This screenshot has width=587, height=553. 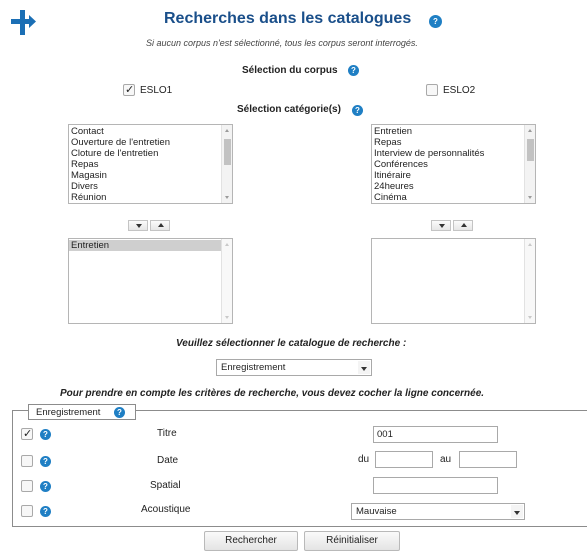 What do you see at coordinates (352, 541) in the screenshot?
I see `reset-button: Réinitialiser` at bounding box center [352, 541].